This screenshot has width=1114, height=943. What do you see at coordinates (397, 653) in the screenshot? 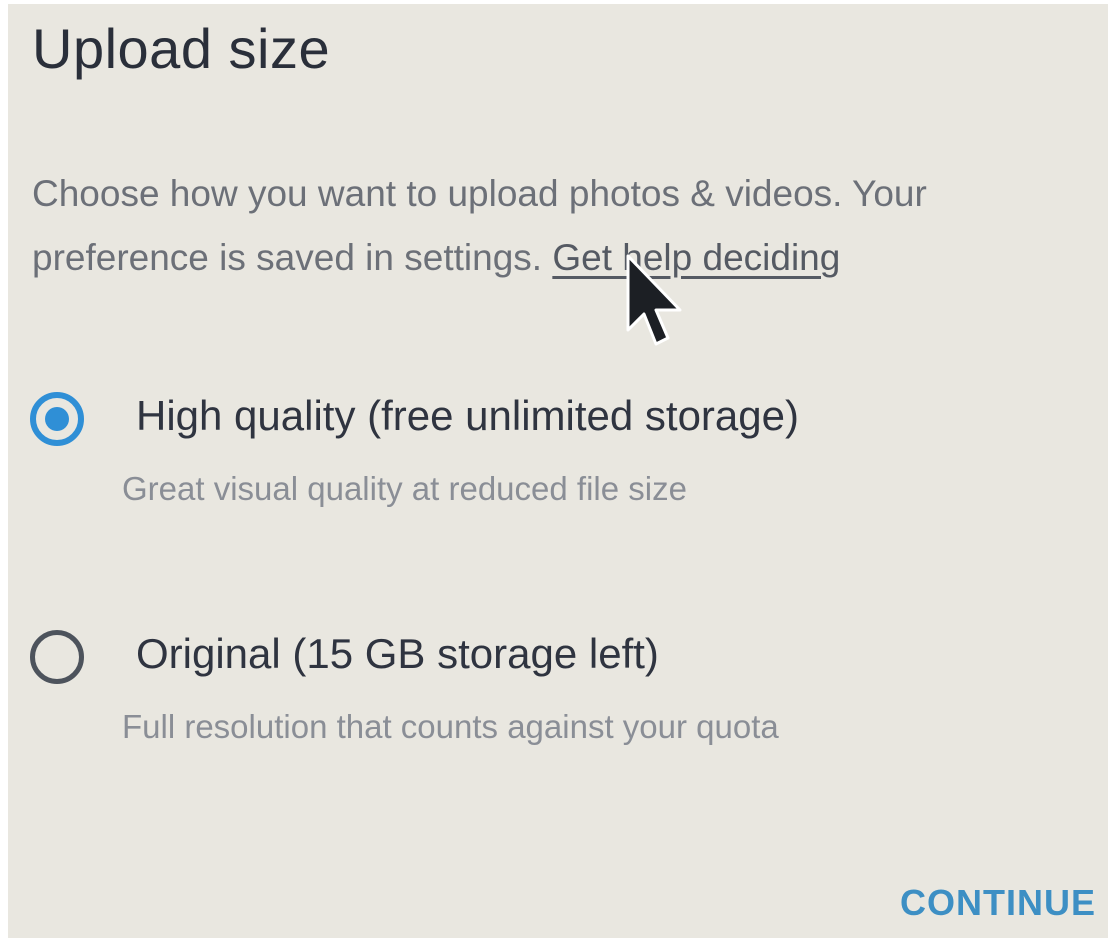
I see `option-original-label: Original (15 GB storage left)` at bounding box center [397, 653].